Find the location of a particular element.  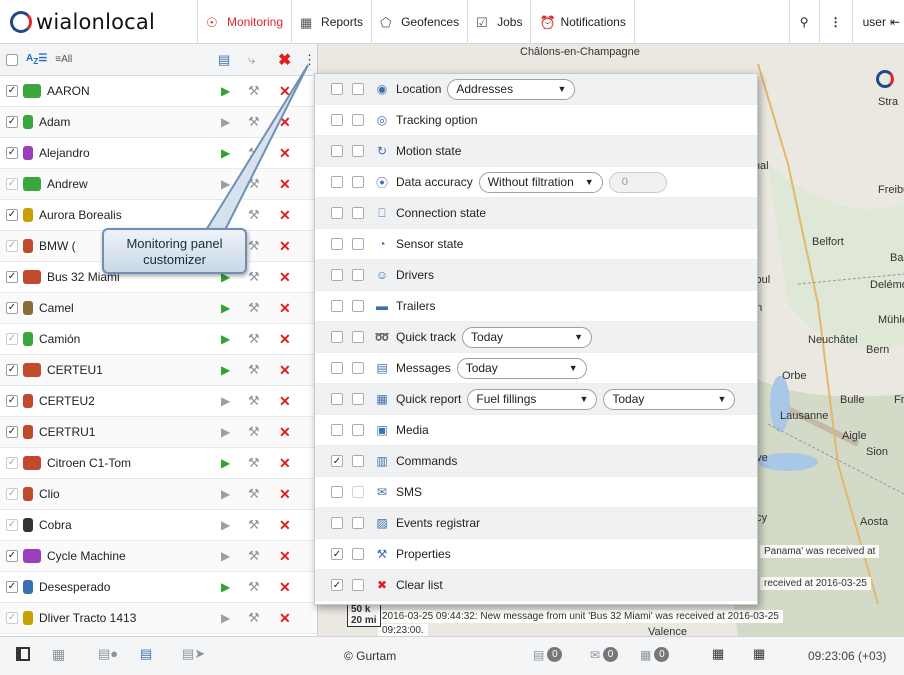

unit-tracking-icon: ▤● is located at coordinates (108, 654).